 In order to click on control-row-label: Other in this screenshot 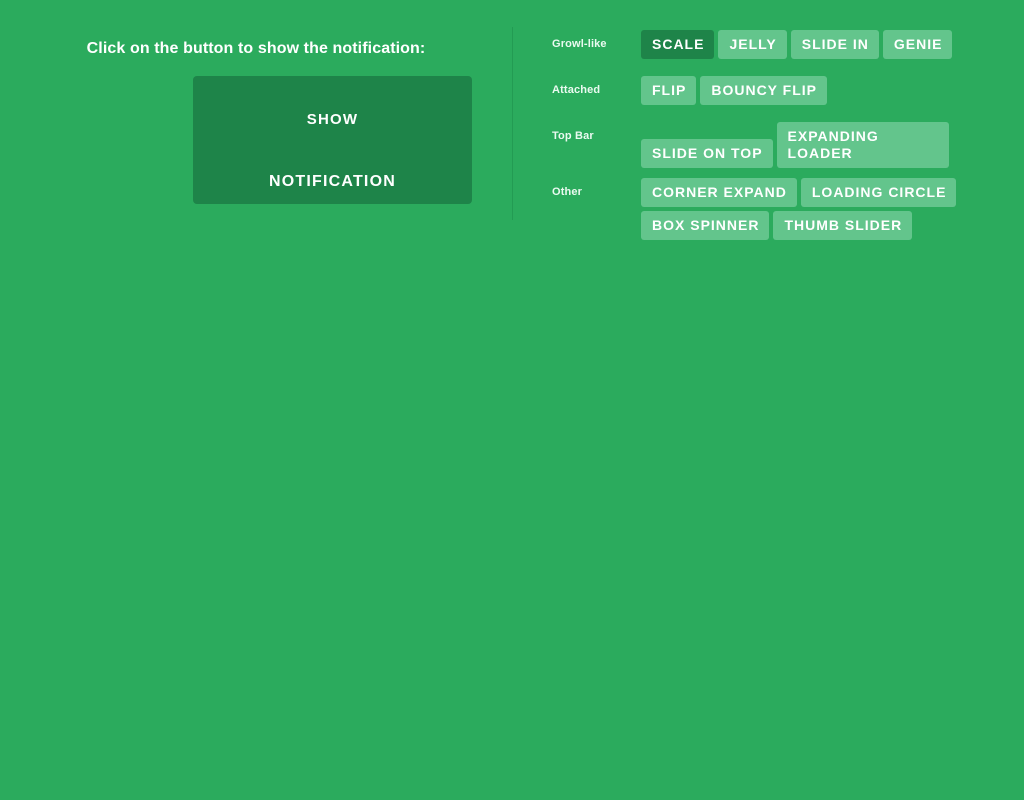, I will do `click(567, 192)`.